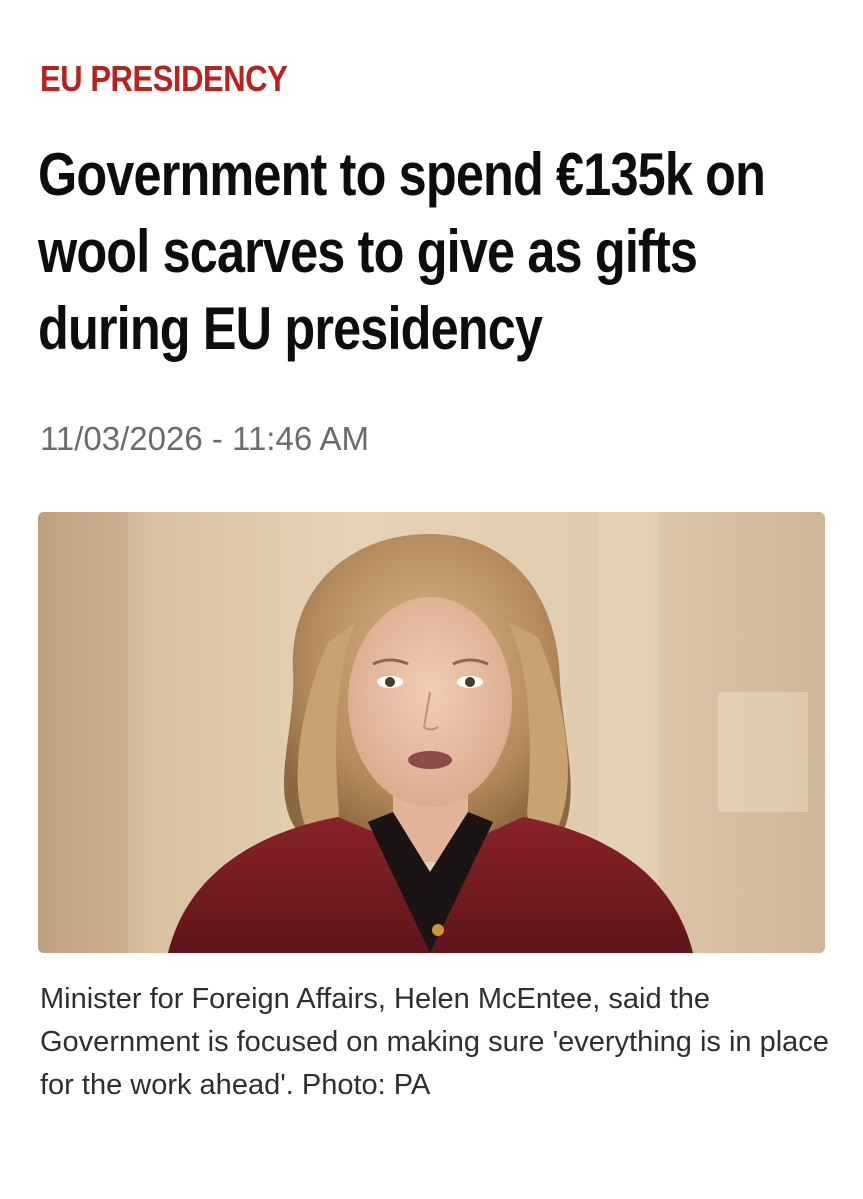 This screenshot has width=863, height=1199. I want to click on category-label: EU PRESIDENCY, so click(164, 79).